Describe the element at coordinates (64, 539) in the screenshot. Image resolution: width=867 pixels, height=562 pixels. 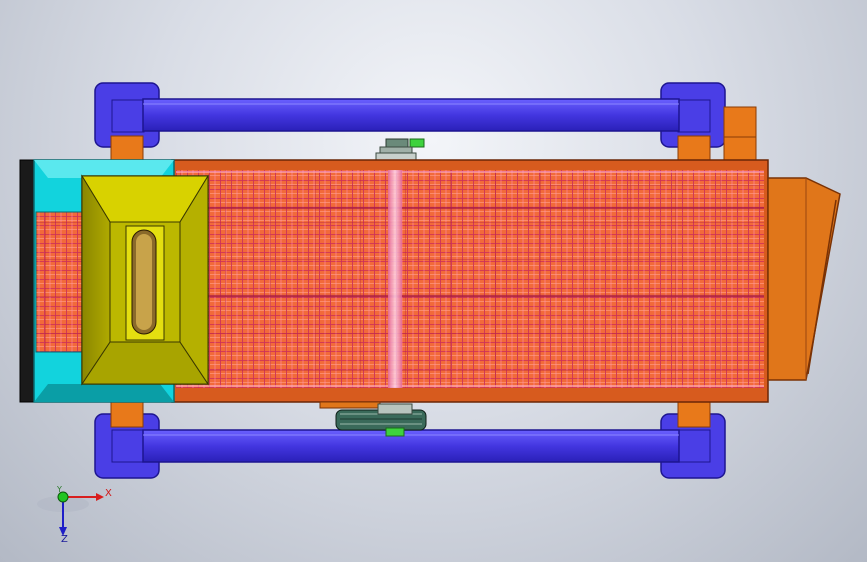
I see `z-axis-label: Z` at that location.